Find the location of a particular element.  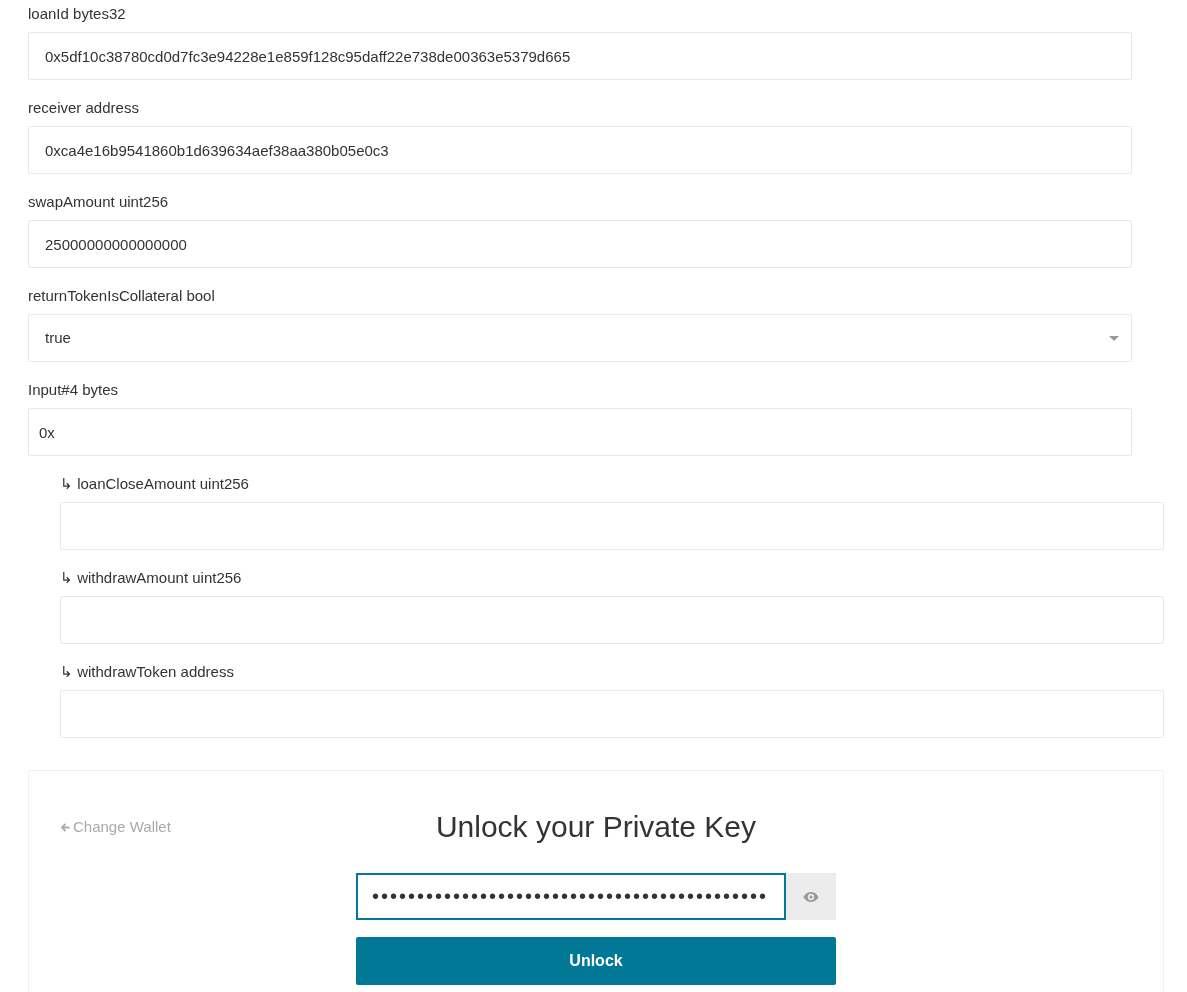

field-label: ↳ withdrawToken address is located at coordinates (147, 671).